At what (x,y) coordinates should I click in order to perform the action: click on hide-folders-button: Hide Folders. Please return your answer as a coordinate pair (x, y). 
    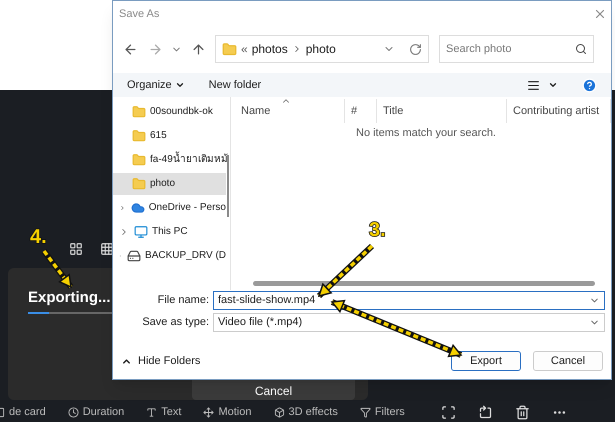
    Looking at the image, I should click on (160, 361).